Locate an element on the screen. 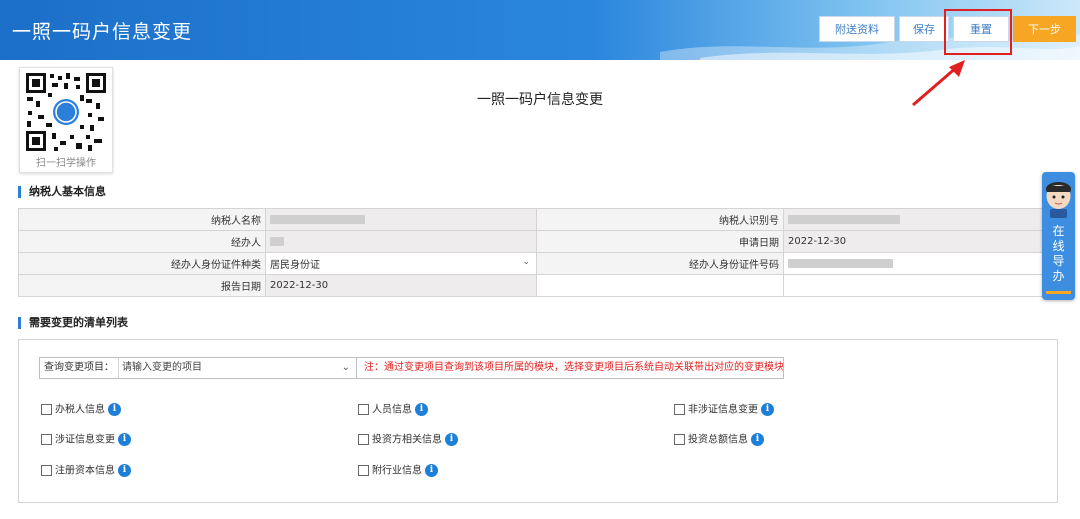 The image size is (1080, 519). taxpayer-name-value is located at coordinates (401, 219).